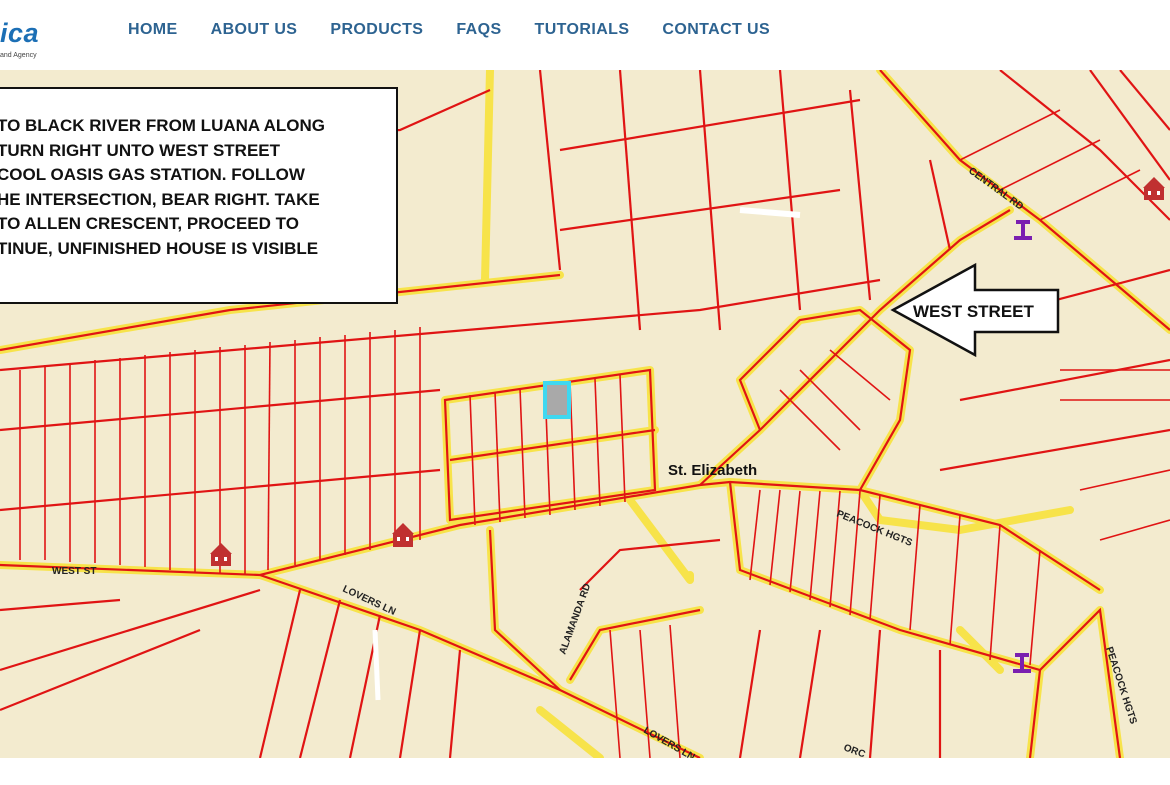 Image resolution: width=1170 pixels, height=785 pixels. What do you see at coordinates (149, 224) in the screenshot?
I see `directions-line: TO ALLEN CRESCENT, PROCEED TO` at bounding box center [149, 224].